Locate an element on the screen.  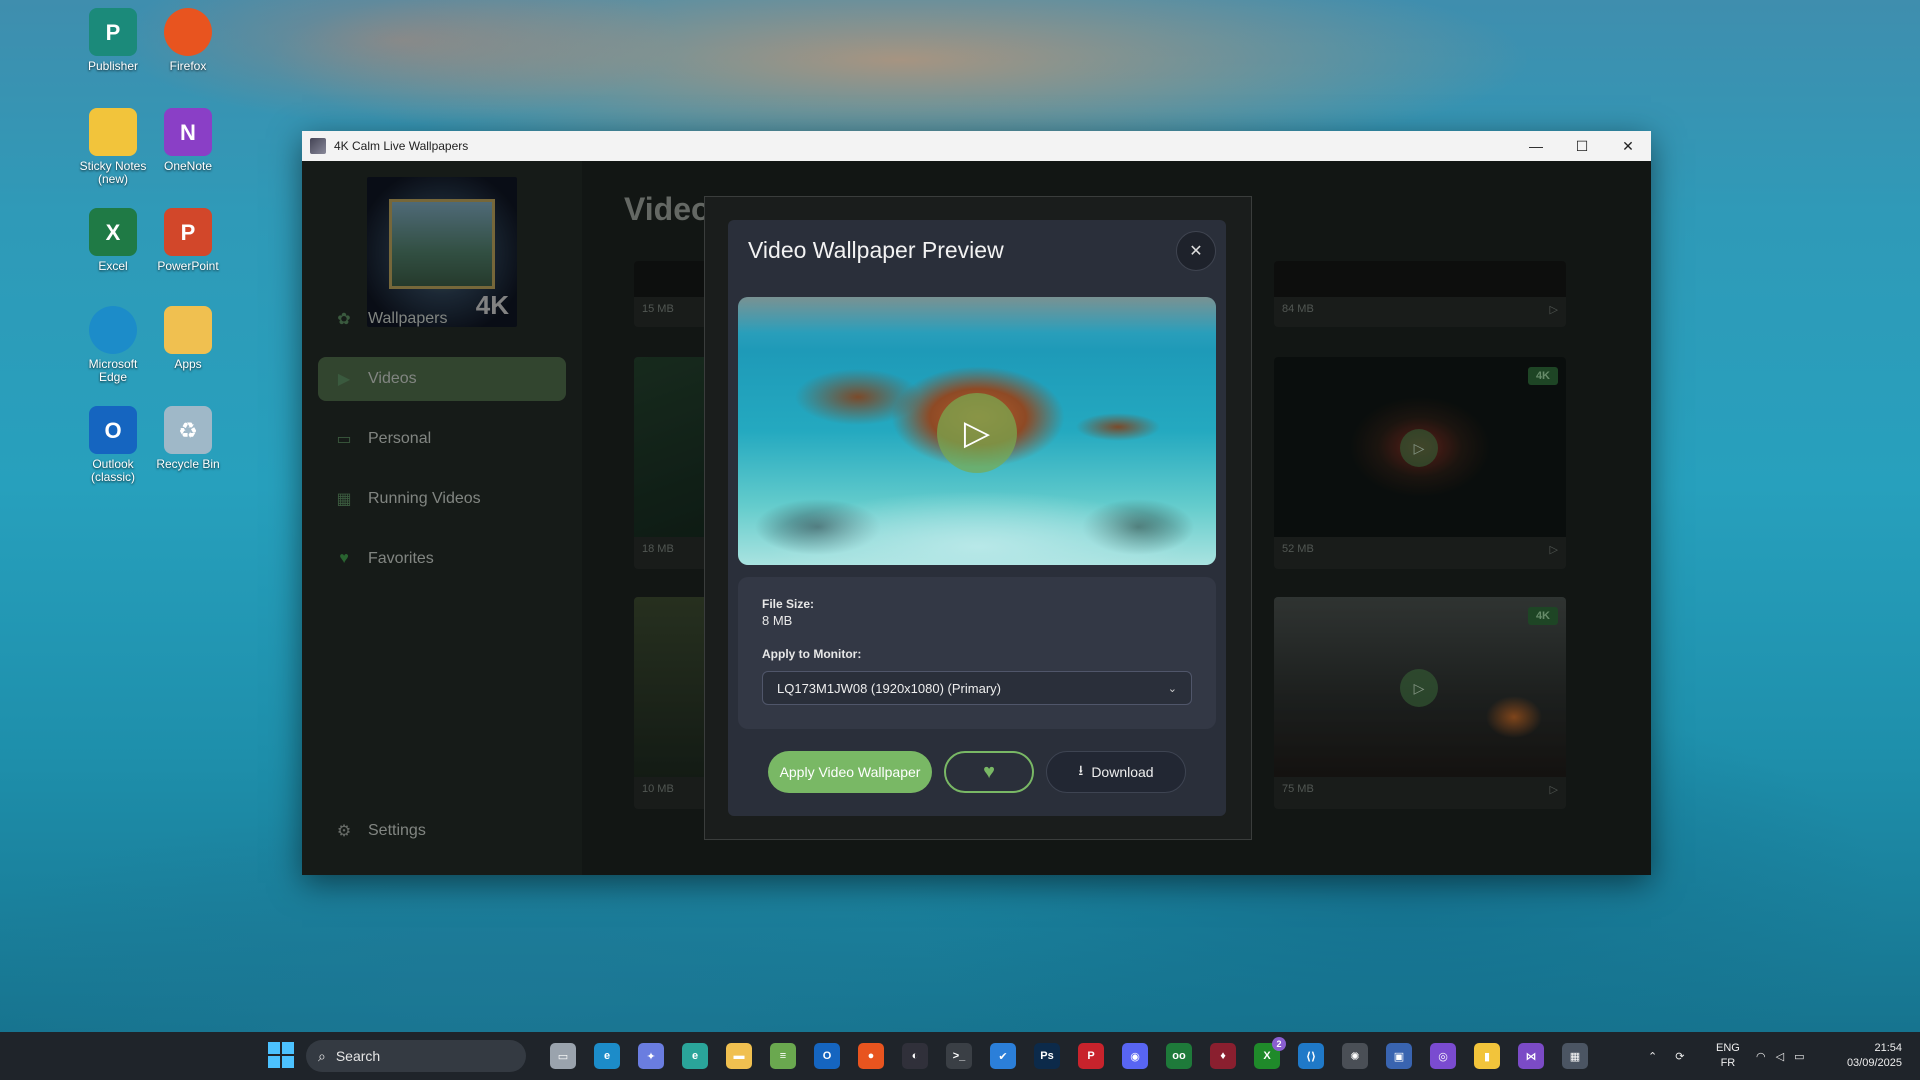
language-code: ENG is located at coordinates (1728, 1048).